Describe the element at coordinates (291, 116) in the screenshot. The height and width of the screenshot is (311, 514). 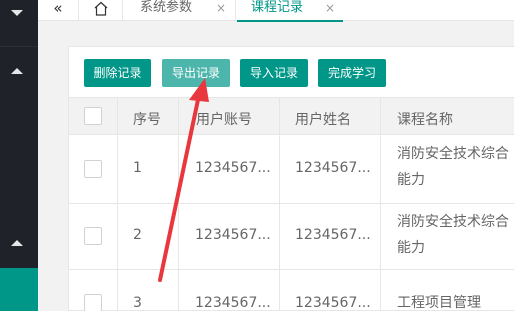
I see `table-header: 序号 用户账号 用户姓名 课程名称` at that location.